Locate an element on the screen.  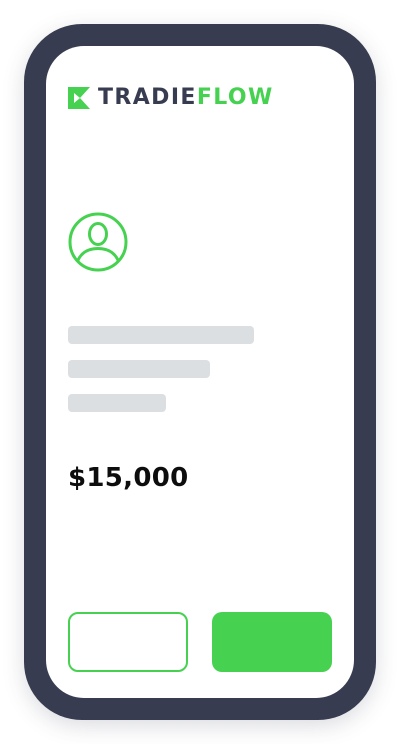
brand-name-tradie: TRADIE is located at coordinates (147, 97).